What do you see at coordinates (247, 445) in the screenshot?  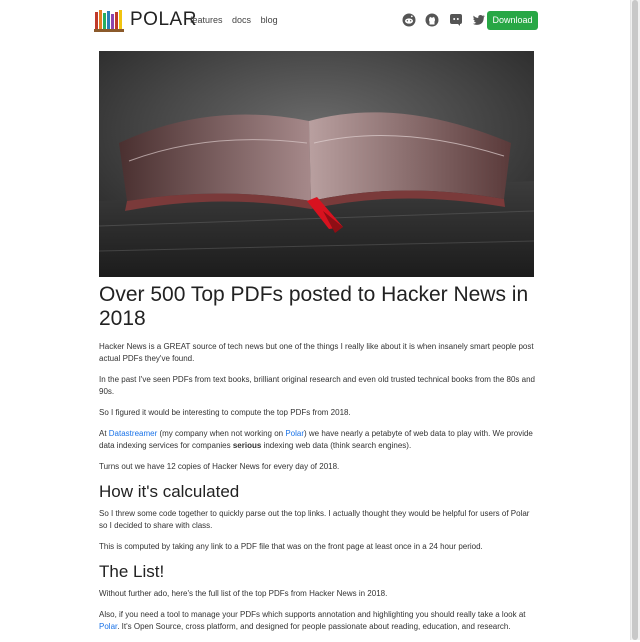 I see `bold-text: serious` at bounding box center [247, 445].